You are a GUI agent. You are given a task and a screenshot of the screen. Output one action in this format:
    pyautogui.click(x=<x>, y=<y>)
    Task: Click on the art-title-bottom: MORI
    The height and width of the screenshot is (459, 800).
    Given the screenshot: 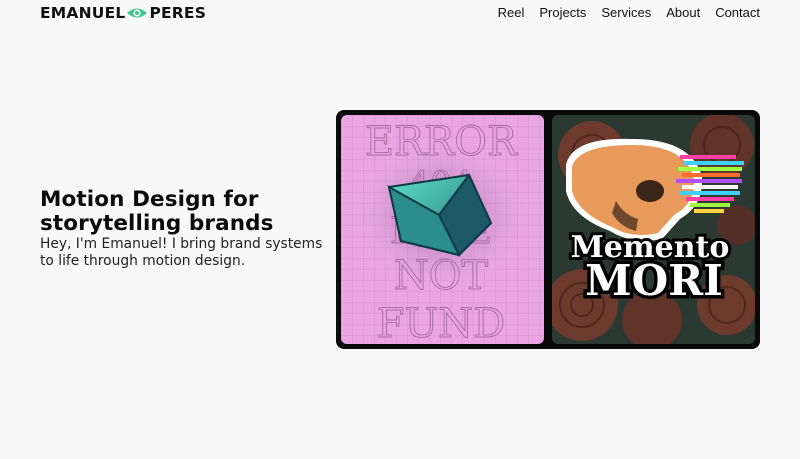 What is the action you would take?
    pyautogui.click(x=654, y=280)
    